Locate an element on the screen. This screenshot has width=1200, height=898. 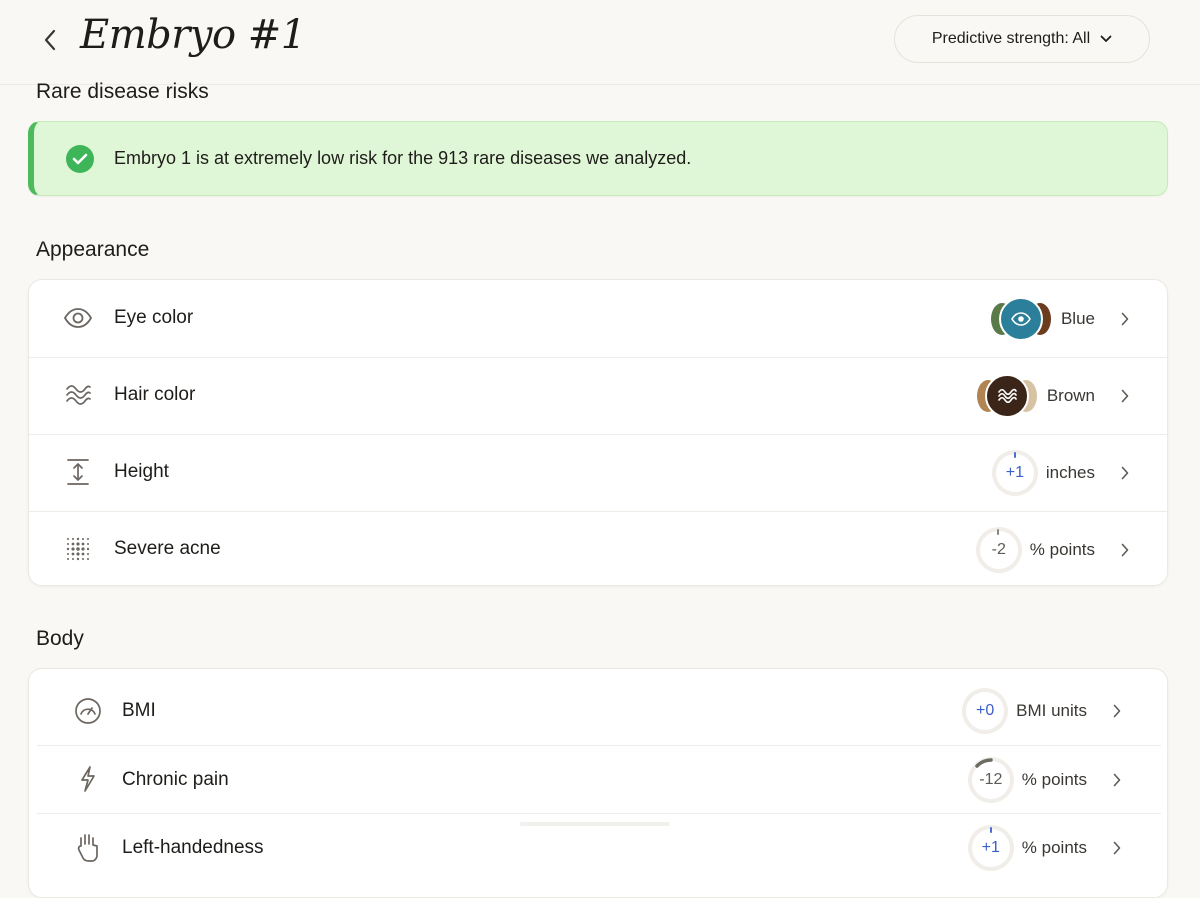
trait-label: Height is located at coordinates (141, 471).